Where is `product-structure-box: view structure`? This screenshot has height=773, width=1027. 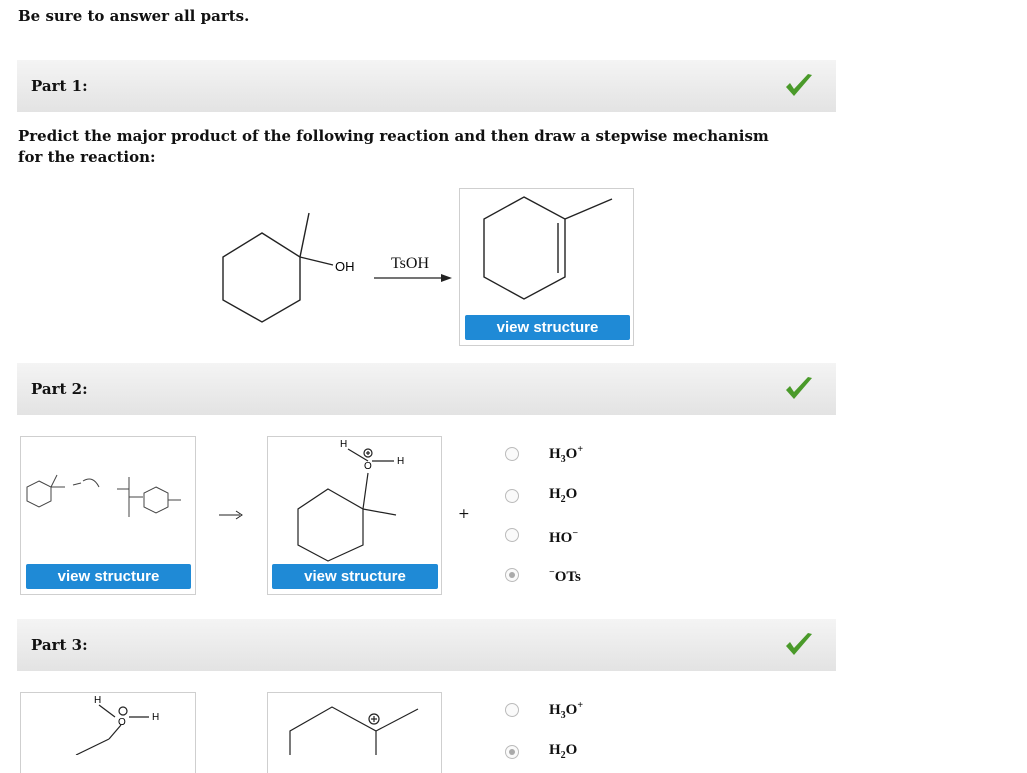
product-structure-box: view structure is located at coordinates (546, 267).